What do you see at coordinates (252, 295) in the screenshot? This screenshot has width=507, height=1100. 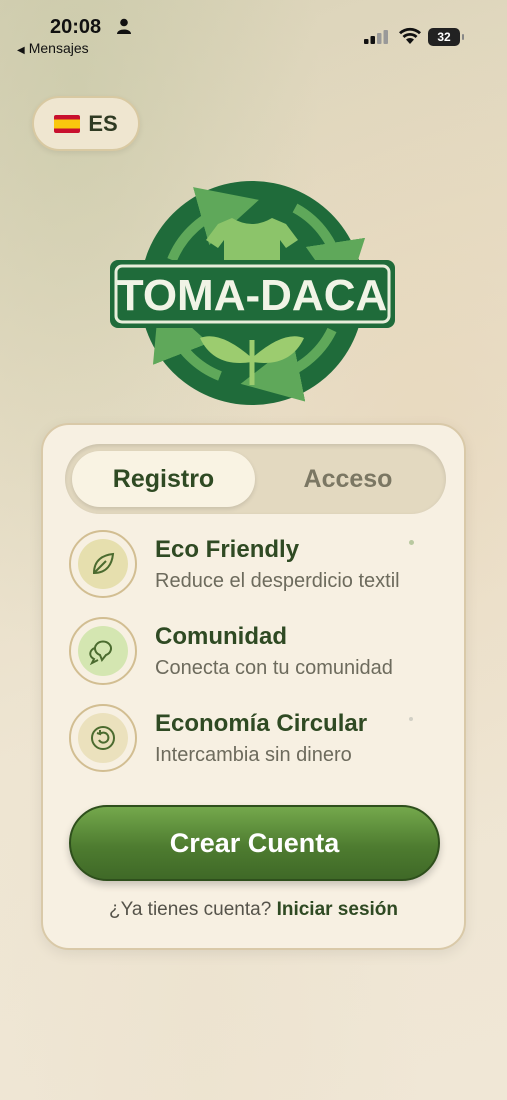 I see `logo-text: TOMA-DACA` at bounding box center [252, 295].